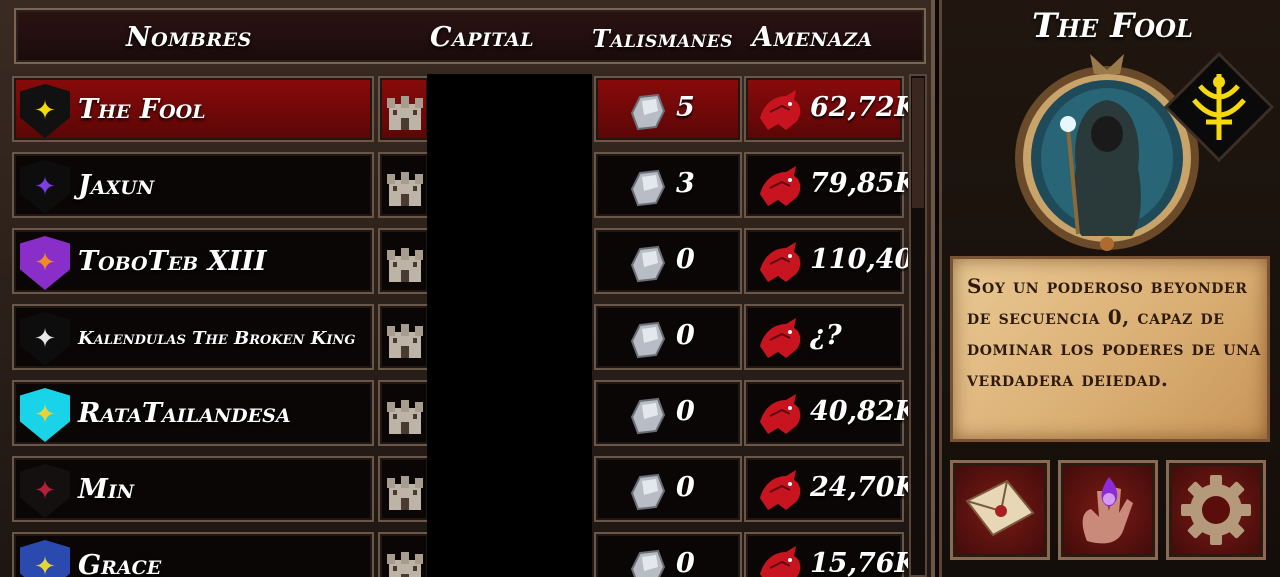 This screenshot has height=577, width=1280. Describe the element at coordinates (120, 563) in the screenshot. I see `player-name: Grace` at that location.